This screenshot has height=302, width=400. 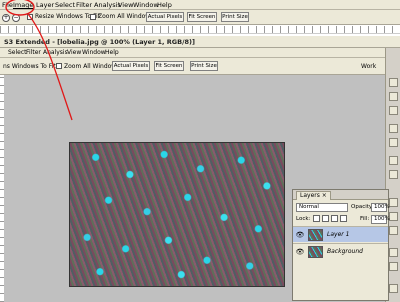 I want to click on zoom-in-icon: +, so click(x=6, y=18).